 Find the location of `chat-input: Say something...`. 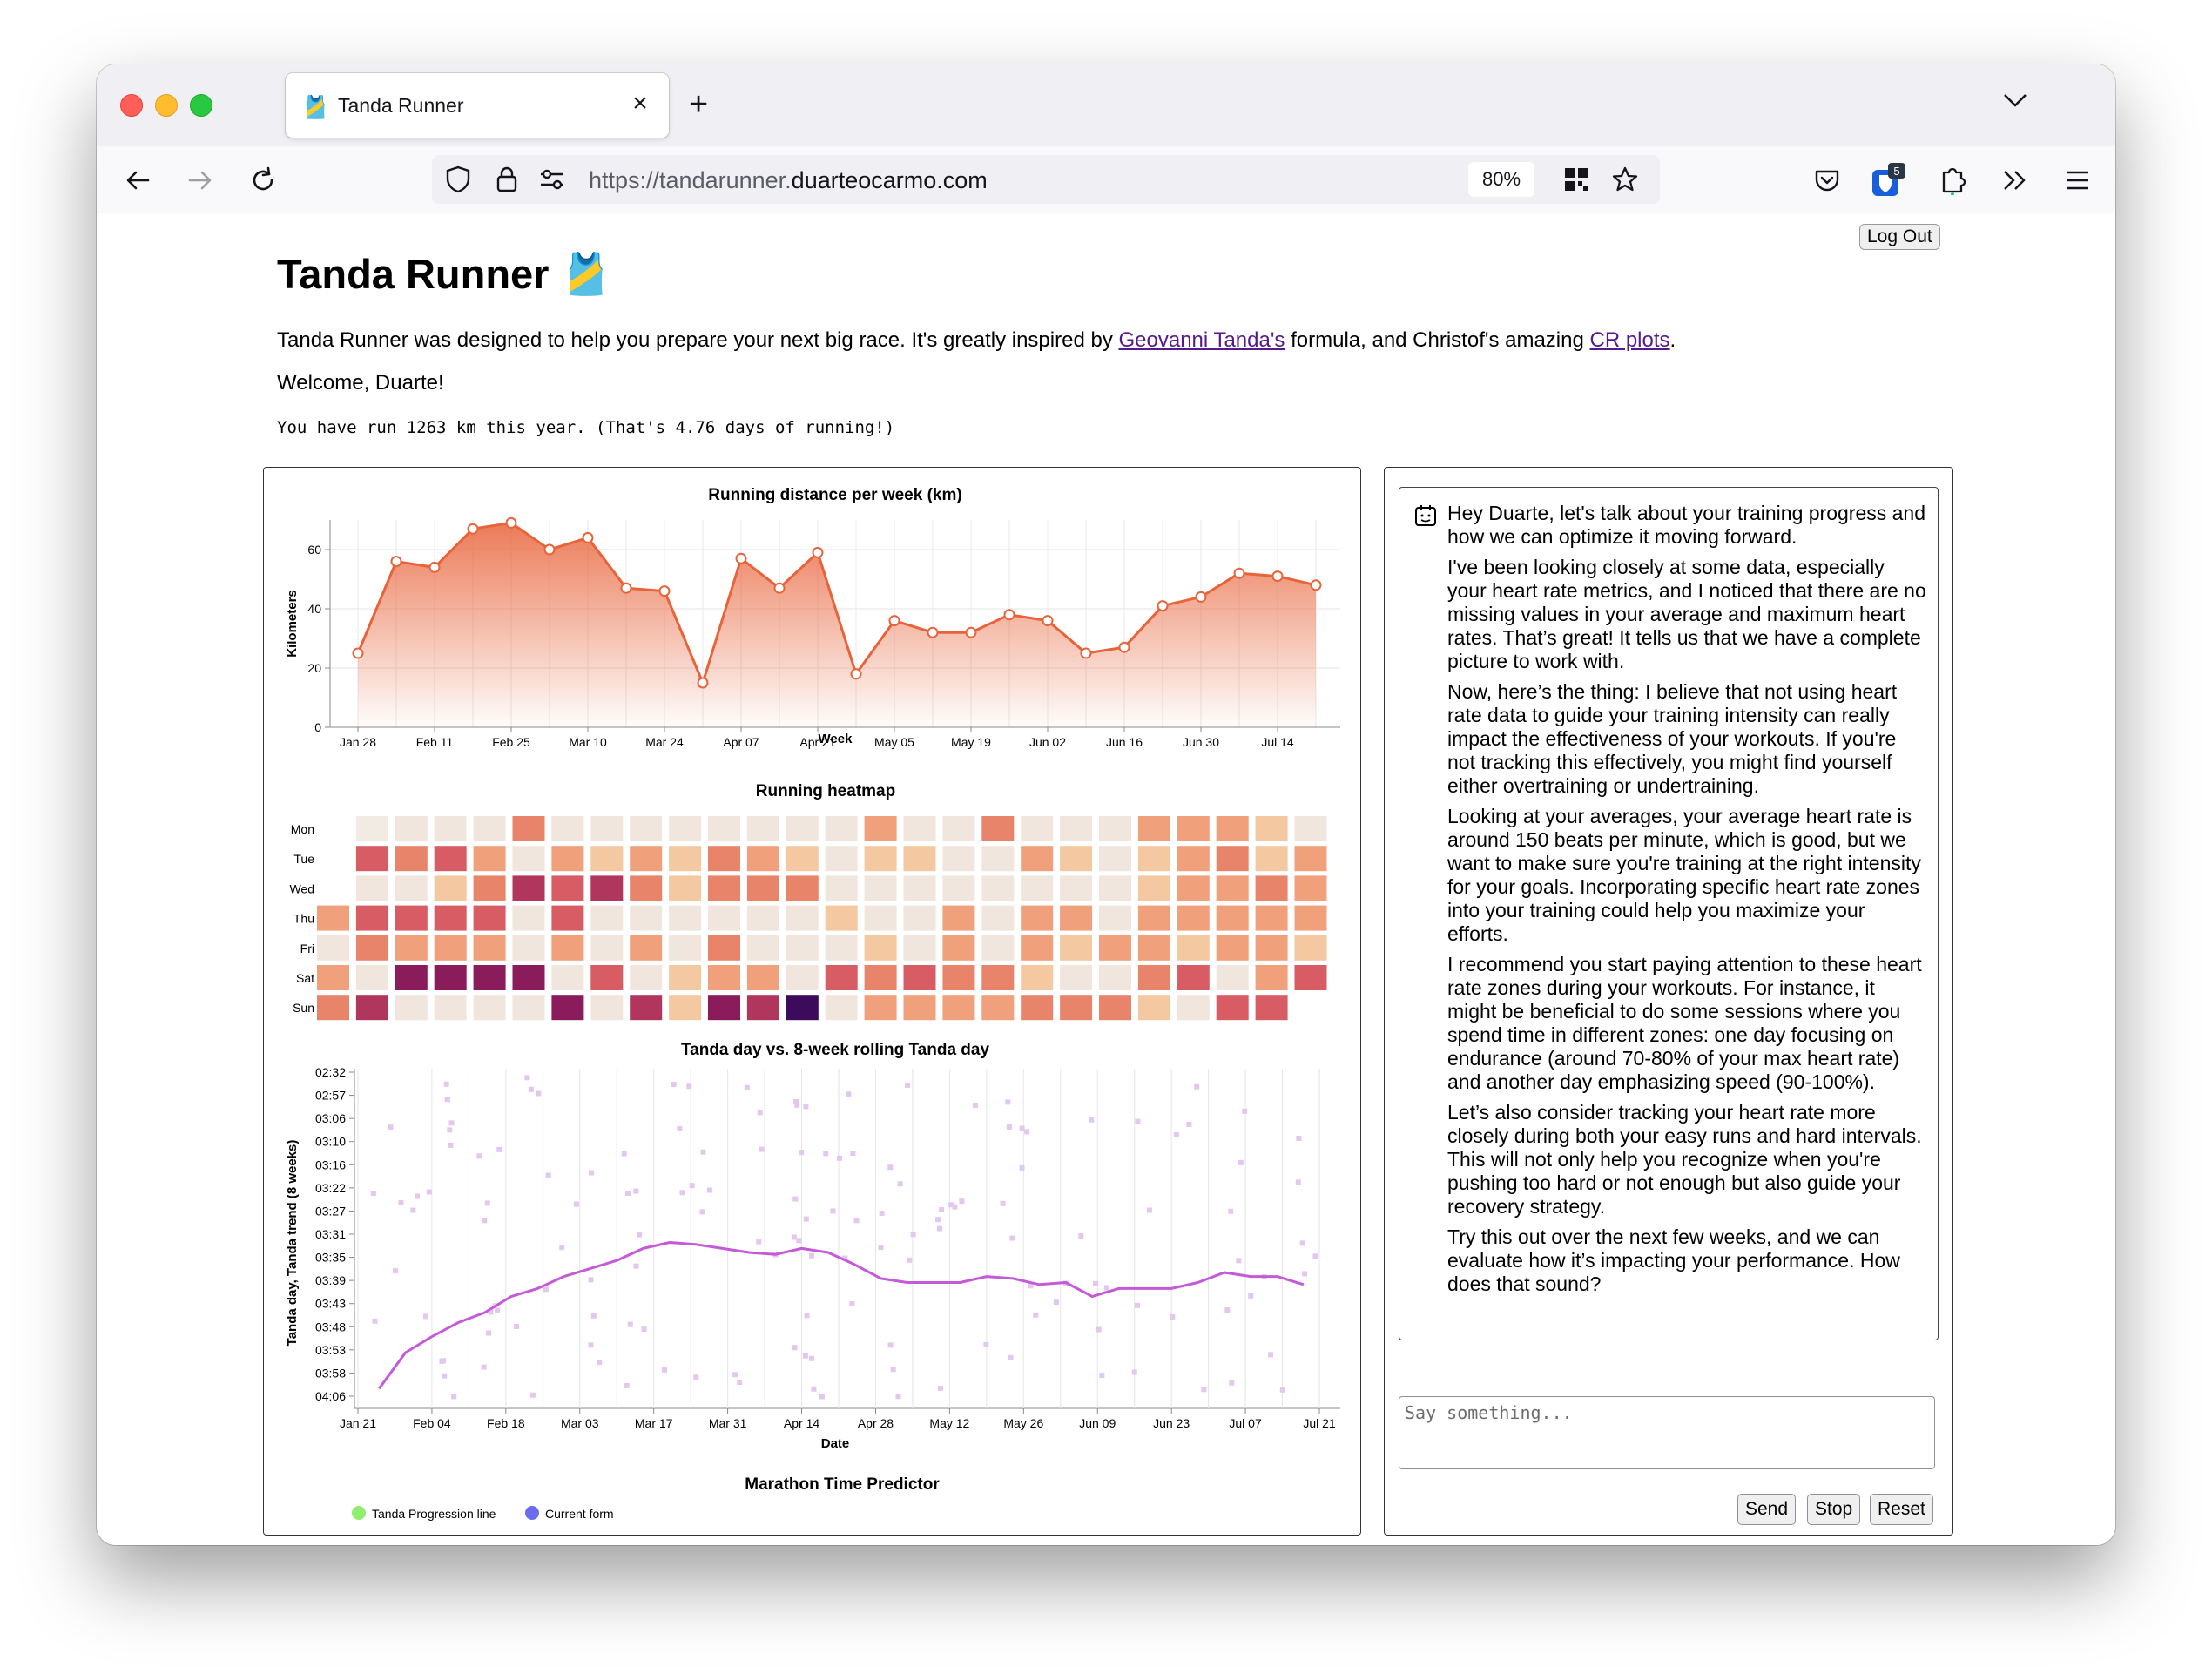

chat-input: Say something... is located at coordinates (1667, 1432).